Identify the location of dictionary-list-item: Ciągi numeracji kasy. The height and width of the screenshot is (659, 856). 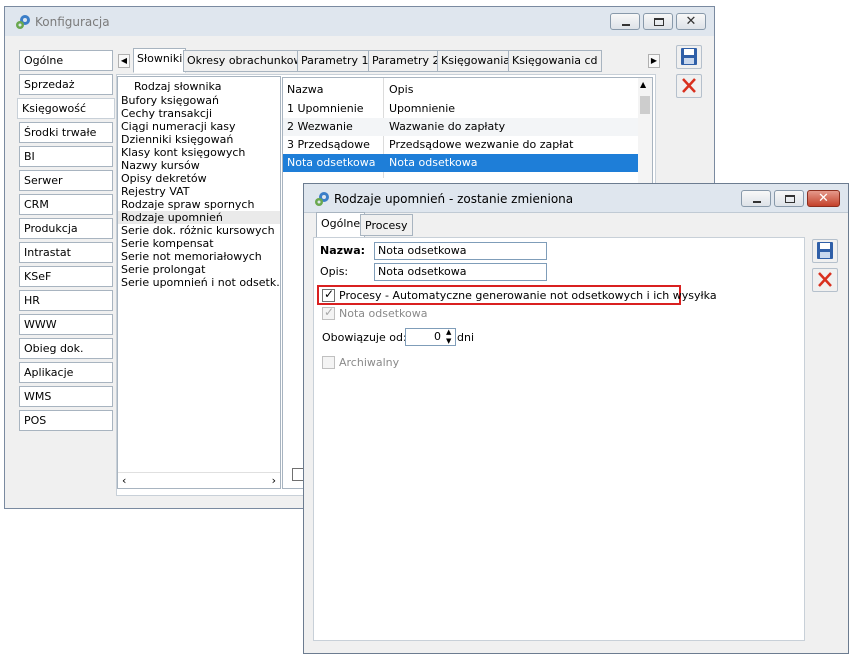
(199, 126).